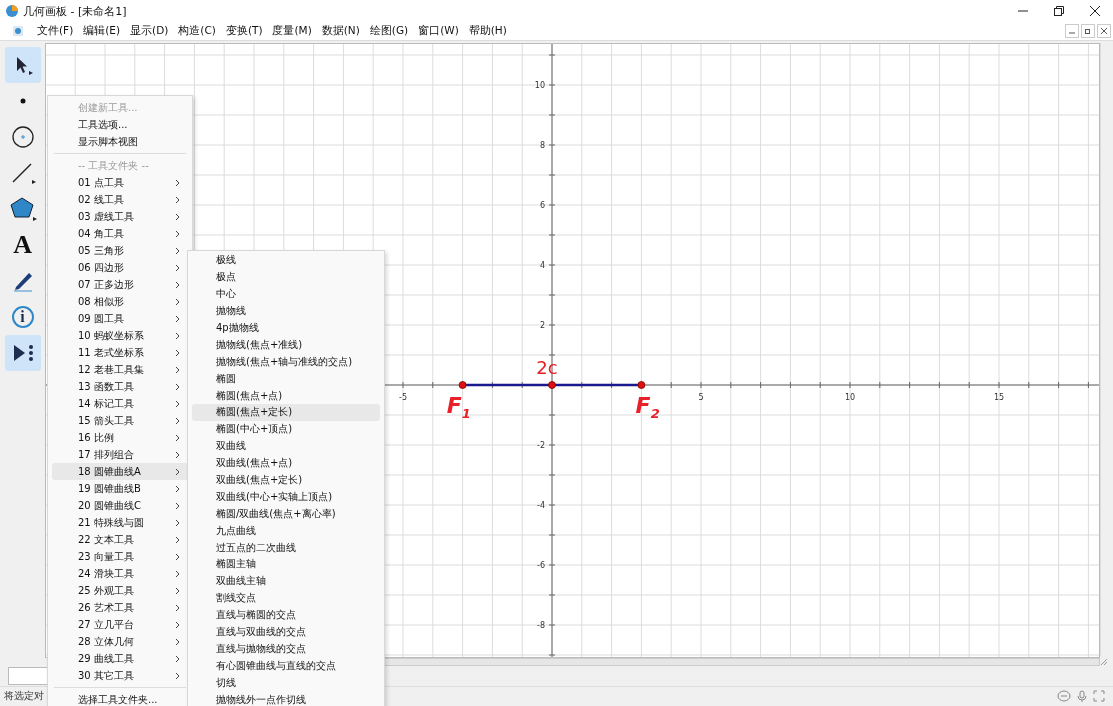 Image resolution: width=1113 pixels, height=706 pixels. What do you see at coordinates (149, 31) in the screenshot?
I see `menu-item: 显示(D)` at bounding box center [149, 31].